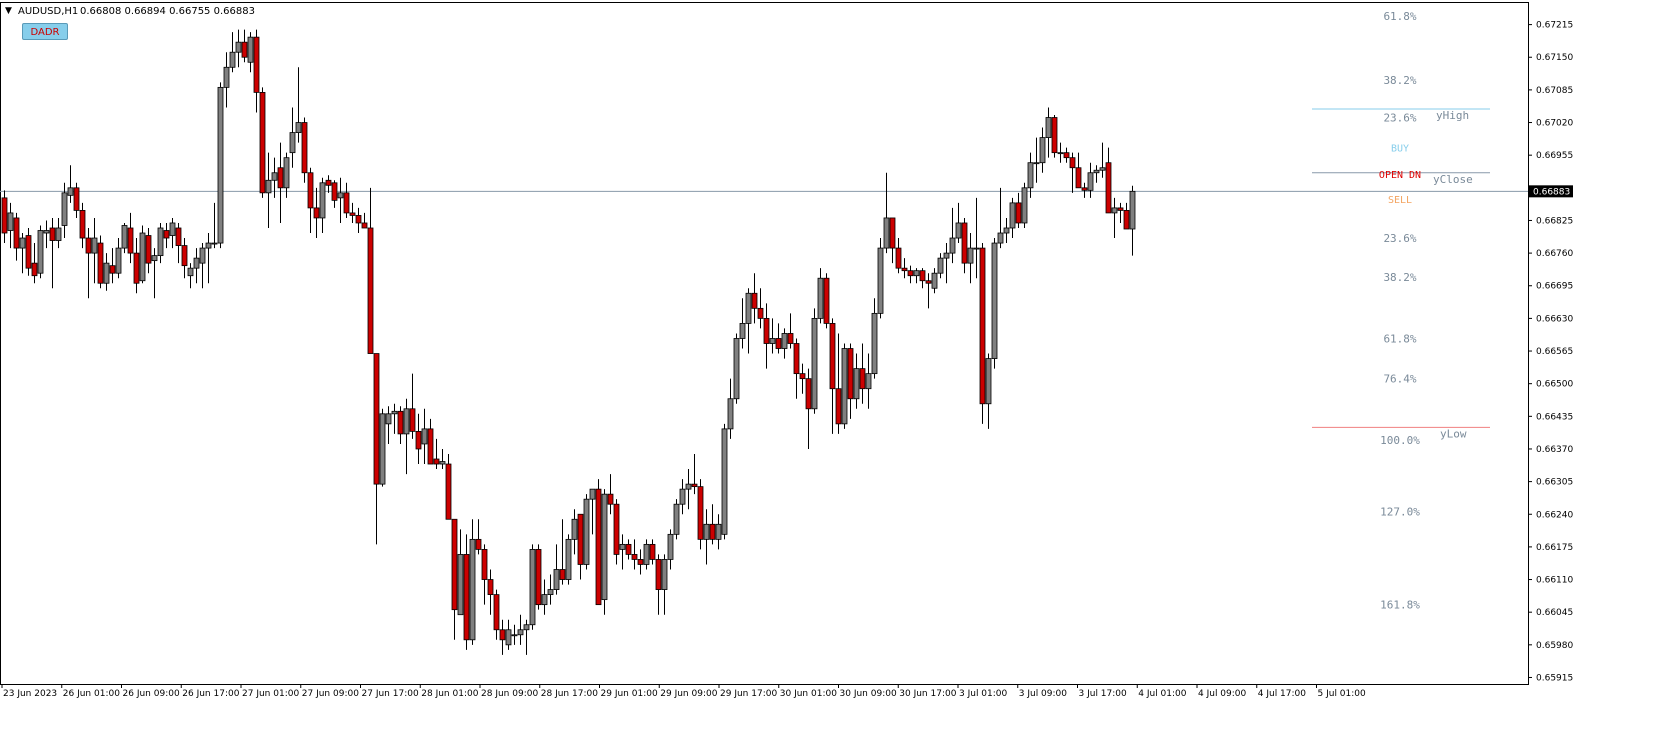 This screenshot has width=1678, height=756. Describe the element at coordinates (688, 694) in the screenshot. I see `time-tick-label: 29 Jun 09:00` at that location.